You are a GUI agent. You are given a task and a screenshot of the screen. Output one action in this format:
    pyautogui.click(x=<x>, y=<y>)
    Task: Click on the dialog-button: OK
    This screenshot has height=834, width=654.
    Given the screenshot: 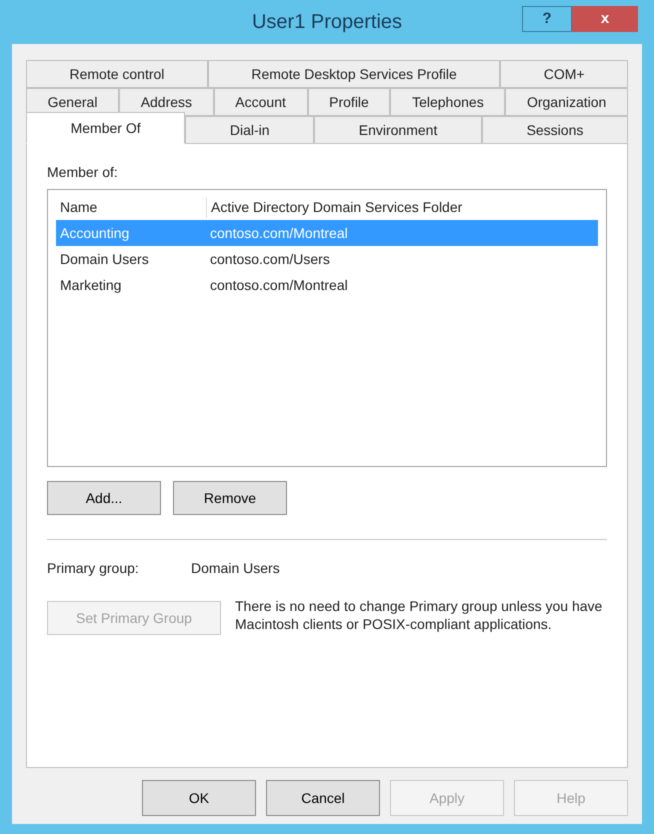 What is the action you would take?
    pyautogui.click(x=199, y=798)
    